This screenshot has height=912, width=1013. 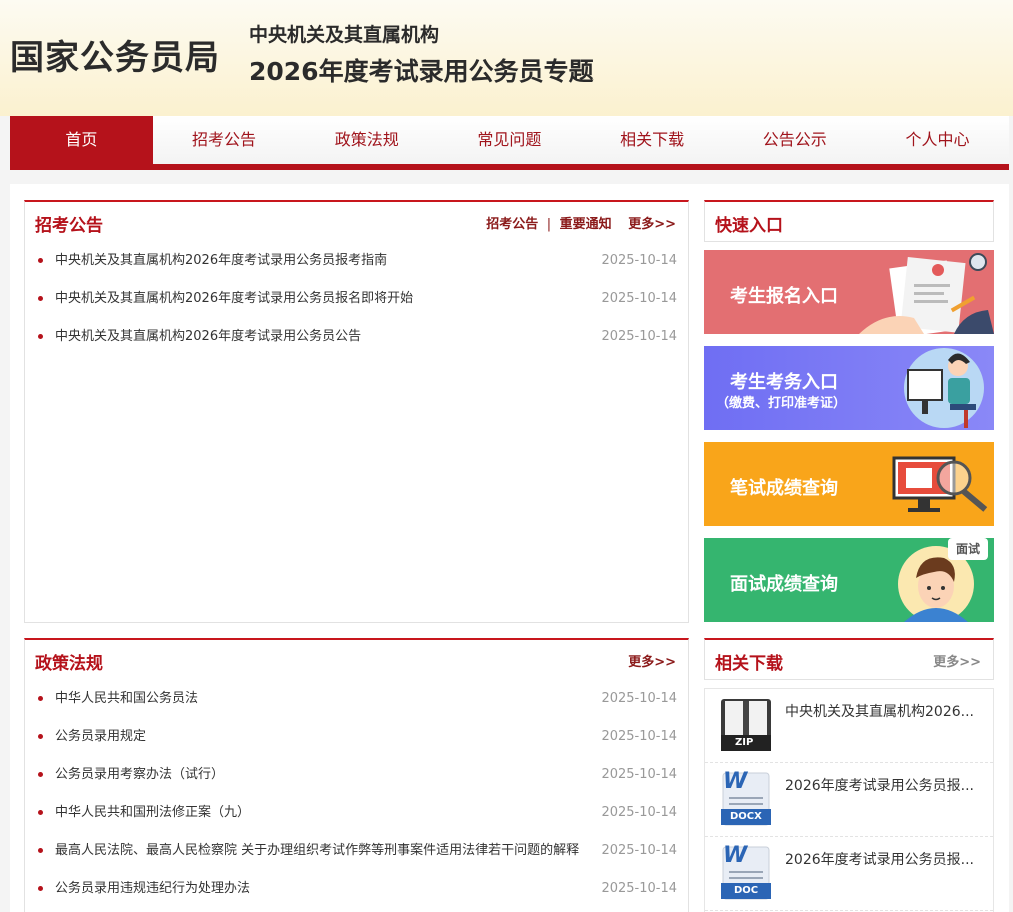 I want to click on nav-item-personal: 个人中心, so click(x=937, y=140).